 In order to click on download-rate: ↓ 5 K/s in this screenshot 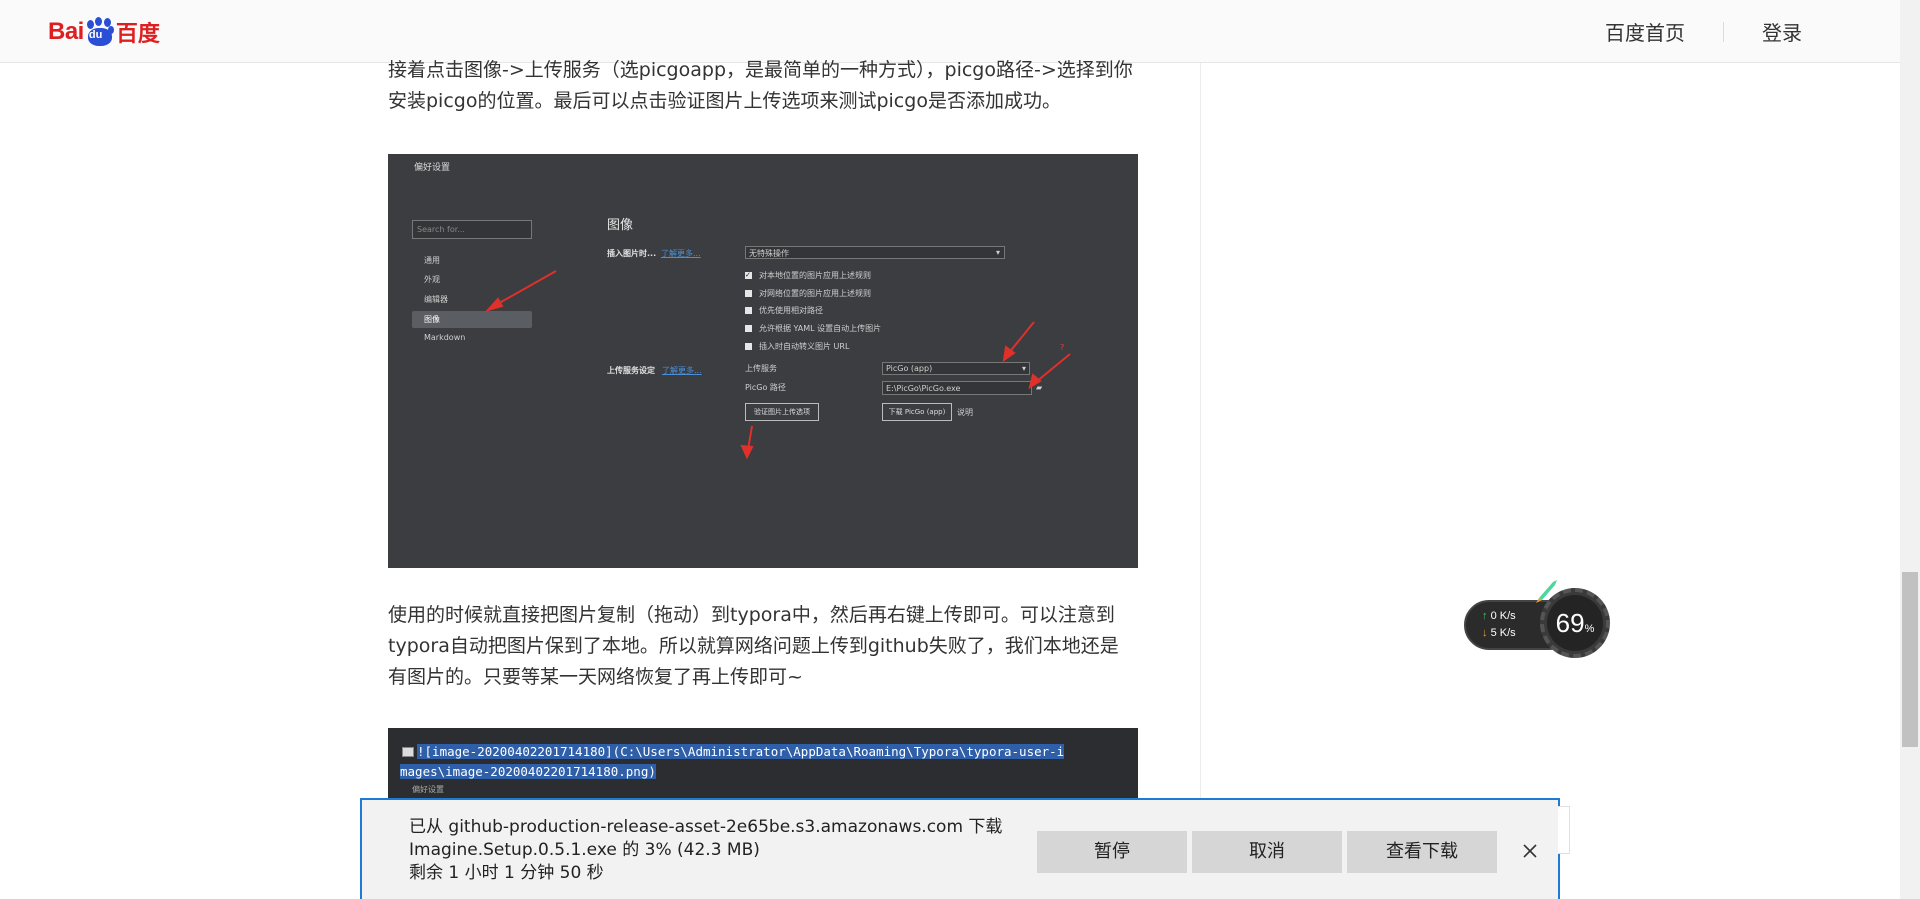, I will do `click(1499, 633)`.